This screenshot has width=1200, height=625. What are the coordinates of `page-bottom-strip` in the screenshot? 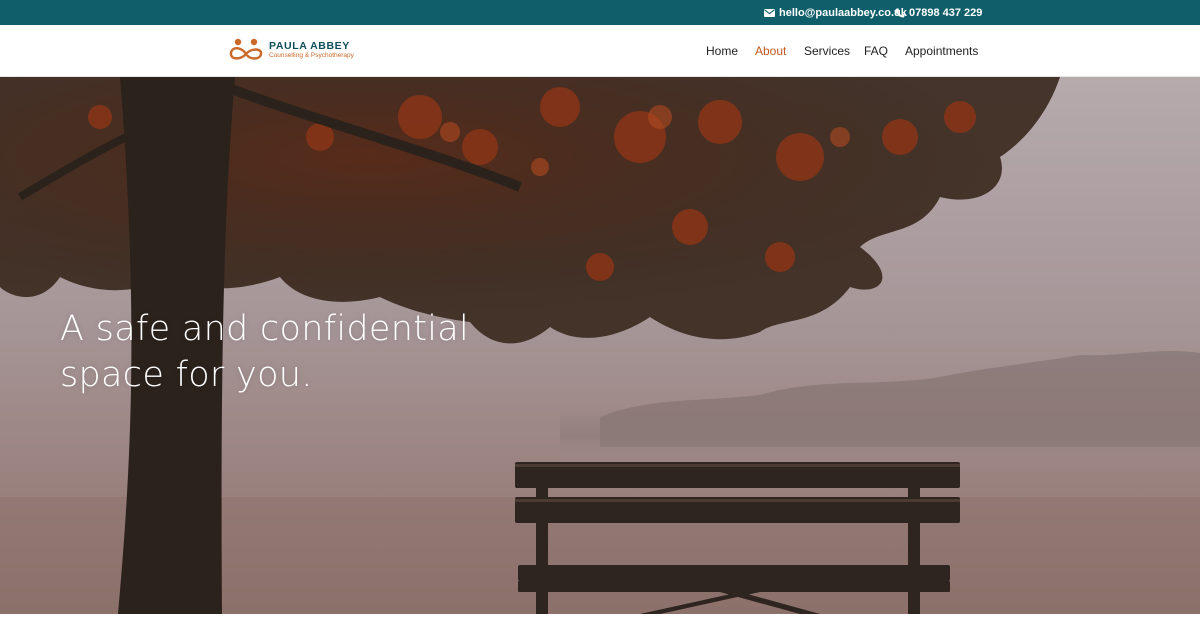 It's located at (600, 619).